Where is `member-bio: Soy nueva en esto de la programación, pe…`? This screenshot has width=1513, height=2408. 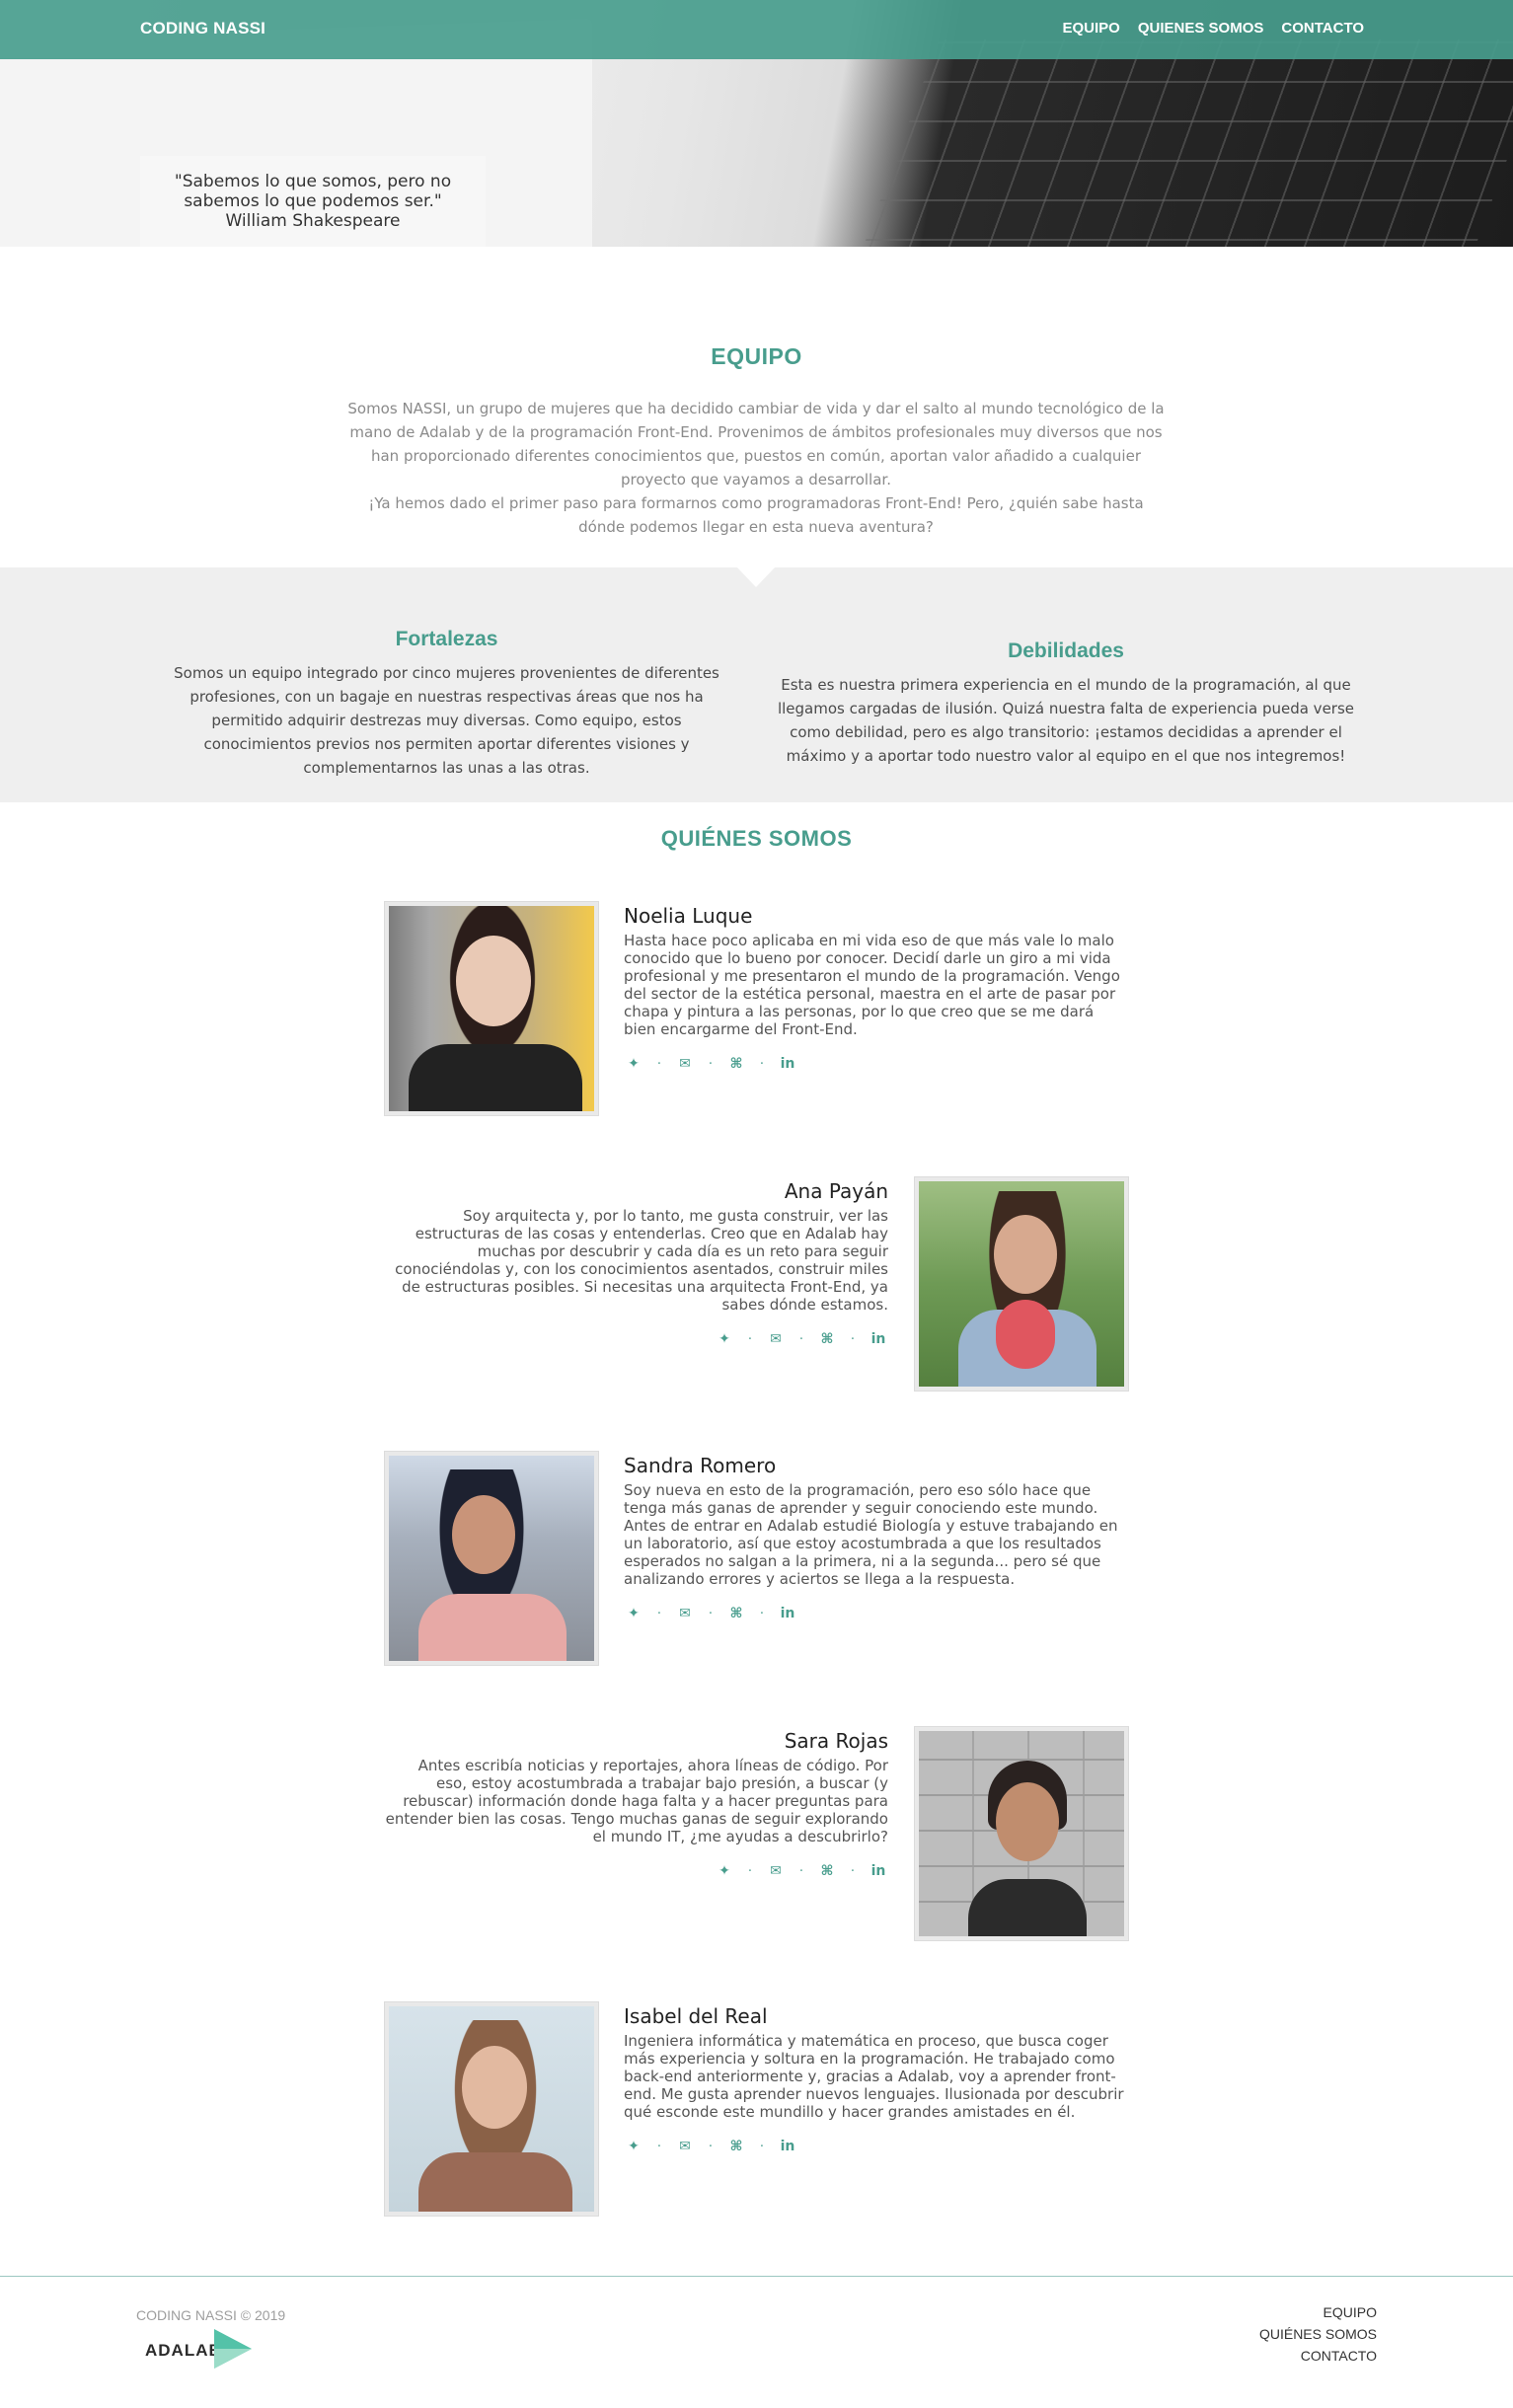 member-bio: Soy nueva en esto de la programación, pe… is located at coordinates (871, 1535).